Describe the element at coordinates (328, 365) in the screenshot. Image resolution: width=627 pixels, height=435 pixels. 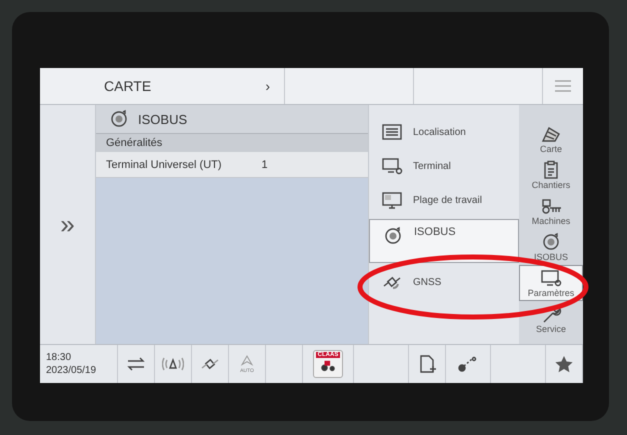
I see `tractor-icon` at that location.